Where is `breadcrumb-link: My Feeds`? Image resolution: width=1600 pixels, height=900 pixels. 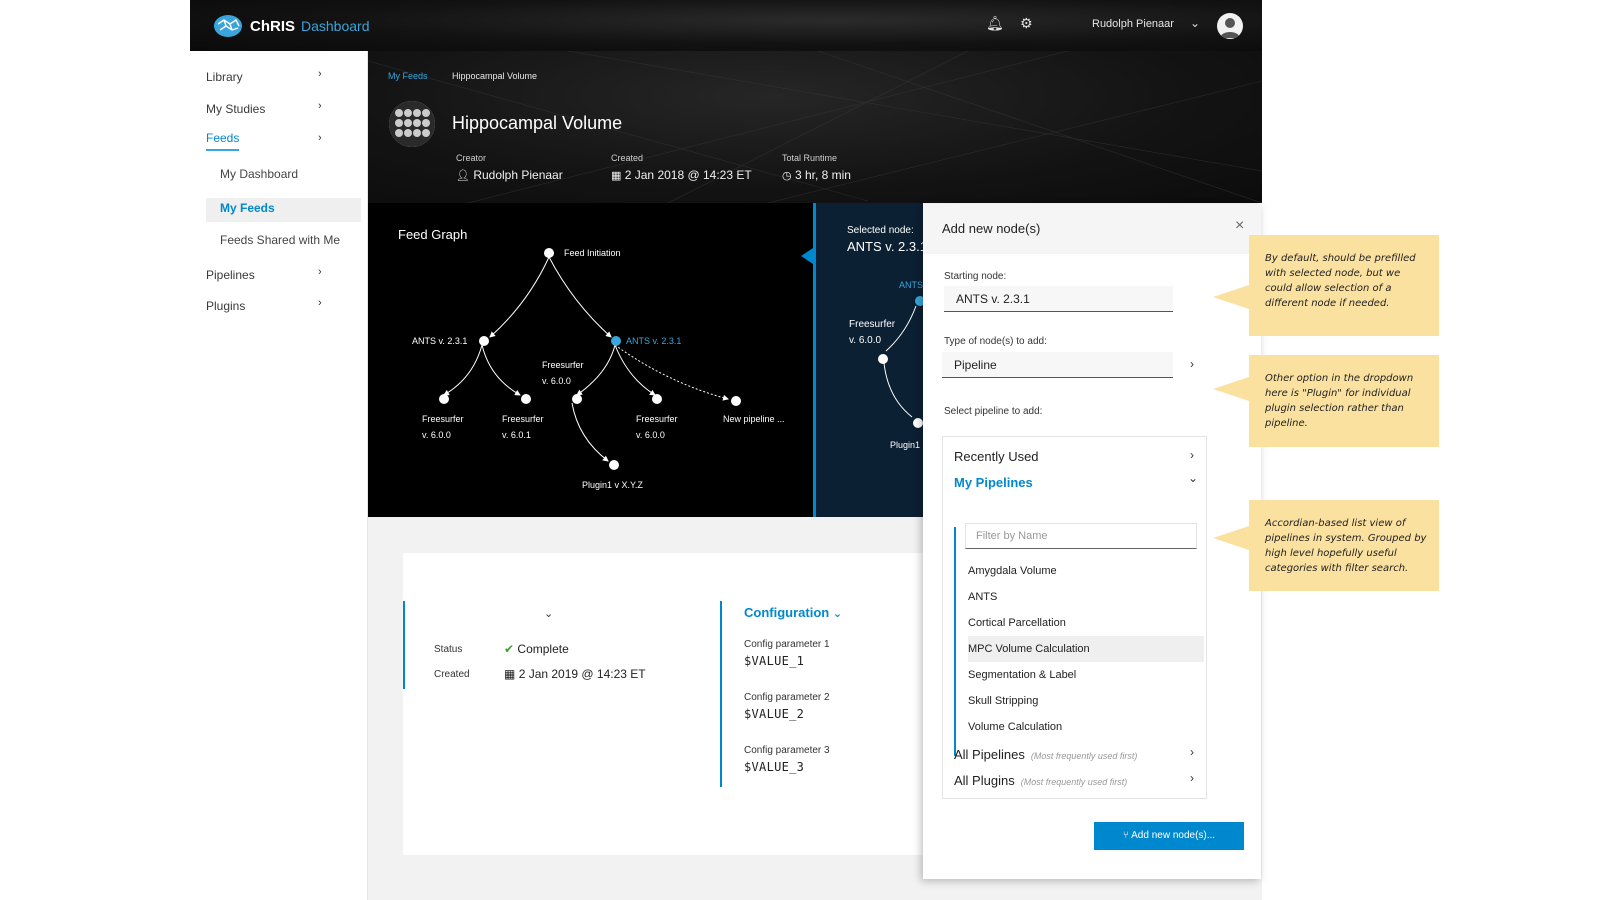 breadcrumb-link: My Feeds is located at coordinates (408, 76).